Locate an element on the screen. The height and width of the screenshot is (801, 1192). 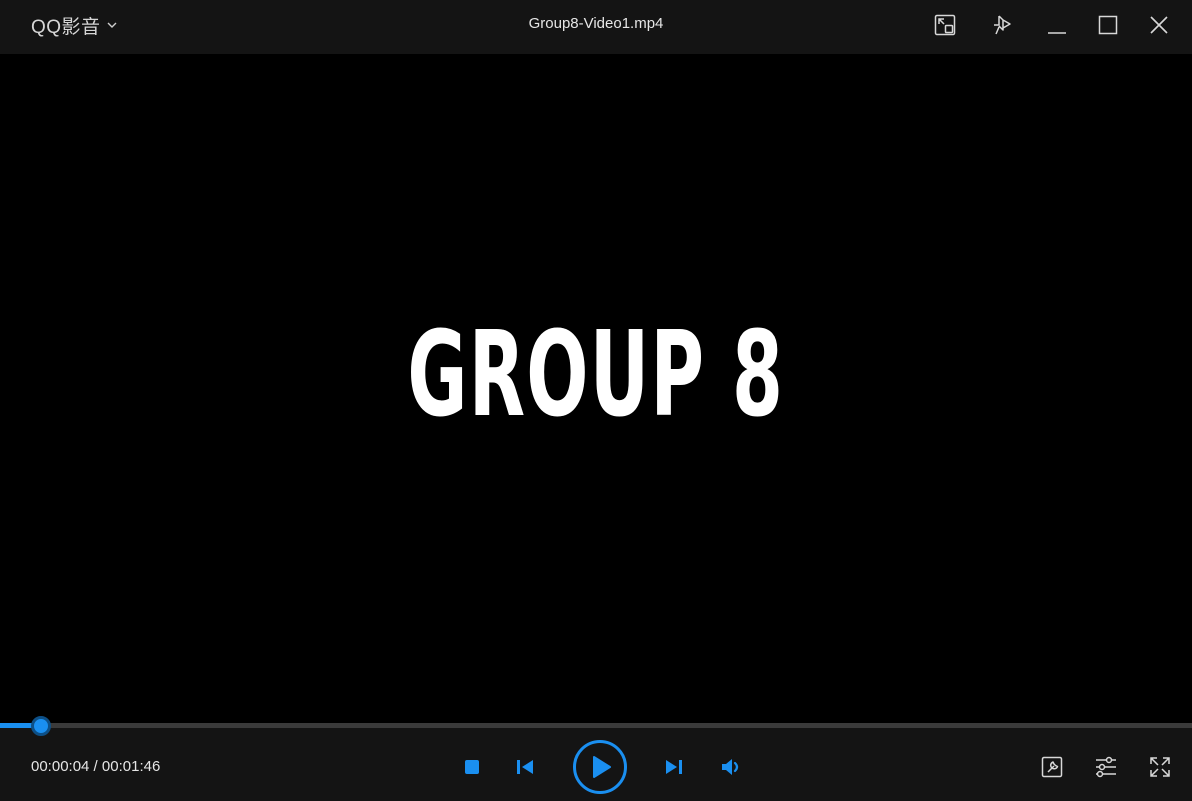
play-icon is located at coordinates (600, 767).